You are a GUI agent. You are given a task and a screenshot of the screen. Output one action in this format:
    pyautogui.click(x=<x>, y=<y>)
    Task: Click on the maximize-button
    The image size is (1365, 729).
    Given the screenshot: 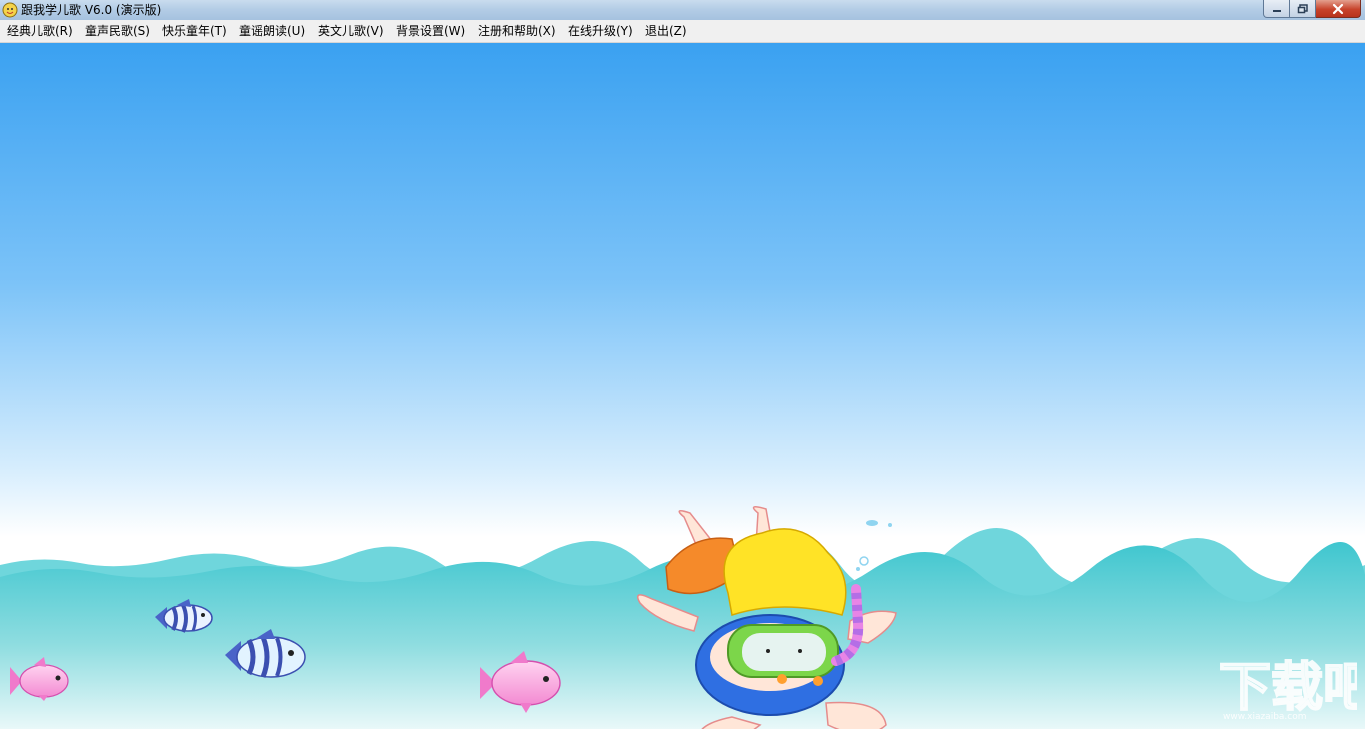 What is the action you would take?
    pyautogui.click(x=1303, y=9)
    